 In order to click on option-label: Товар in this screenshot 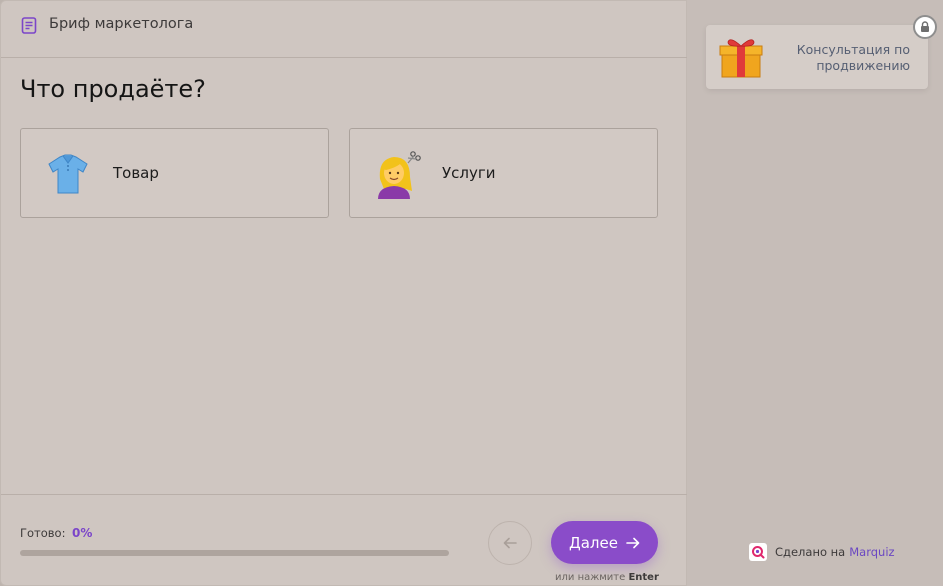, I will do `click(136, 173)`.